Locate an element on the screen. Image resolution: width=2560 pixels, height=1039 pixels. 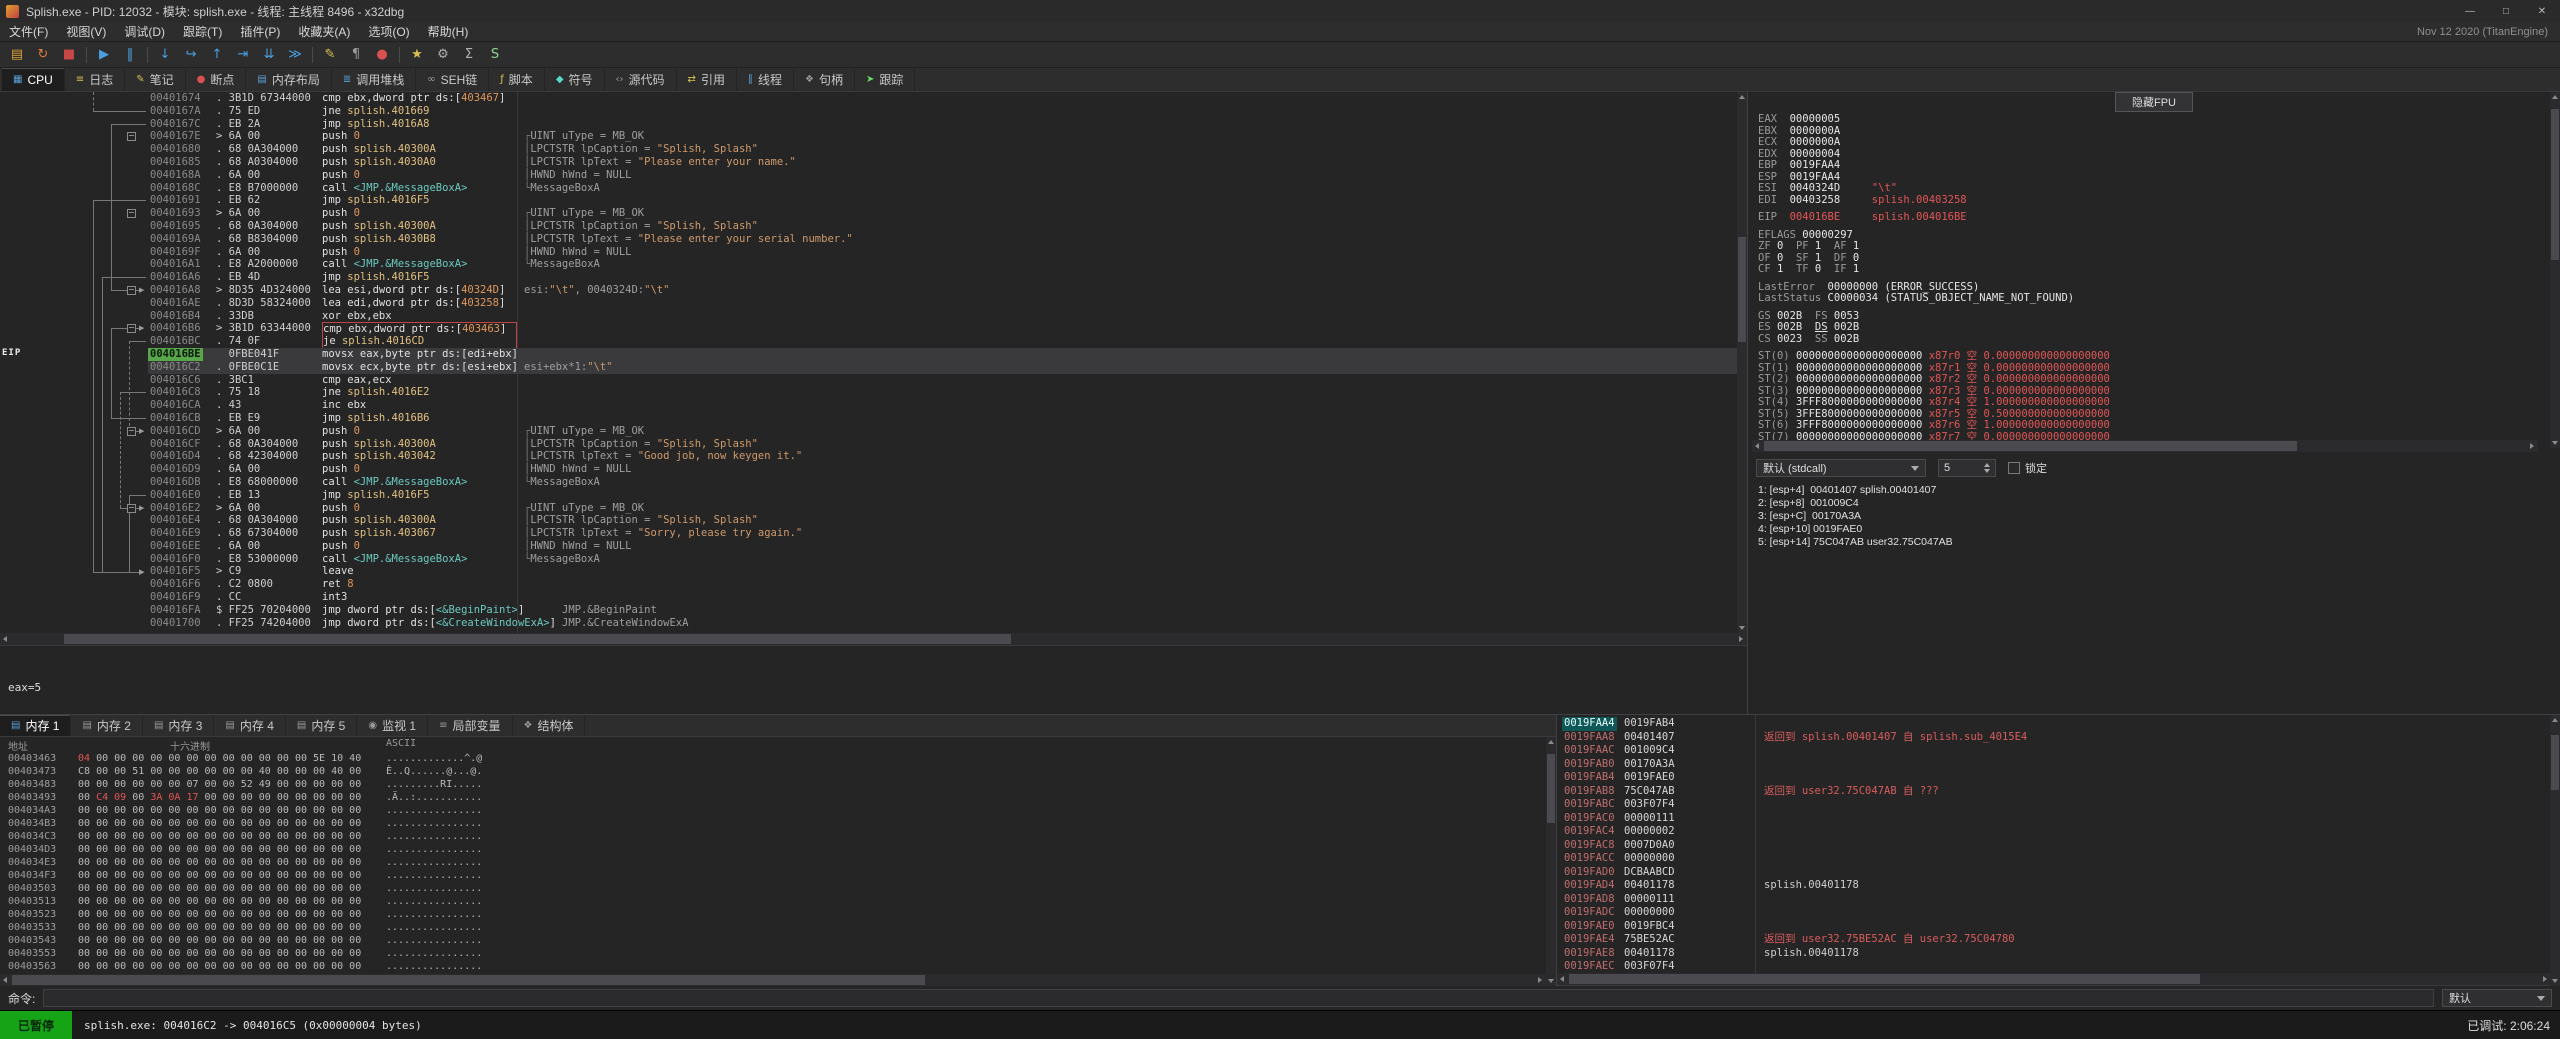
disasm-row: 004016CD > 6A 00 push 0 ┌UINT uType = MB_OK is located at coordinates (868, 431).